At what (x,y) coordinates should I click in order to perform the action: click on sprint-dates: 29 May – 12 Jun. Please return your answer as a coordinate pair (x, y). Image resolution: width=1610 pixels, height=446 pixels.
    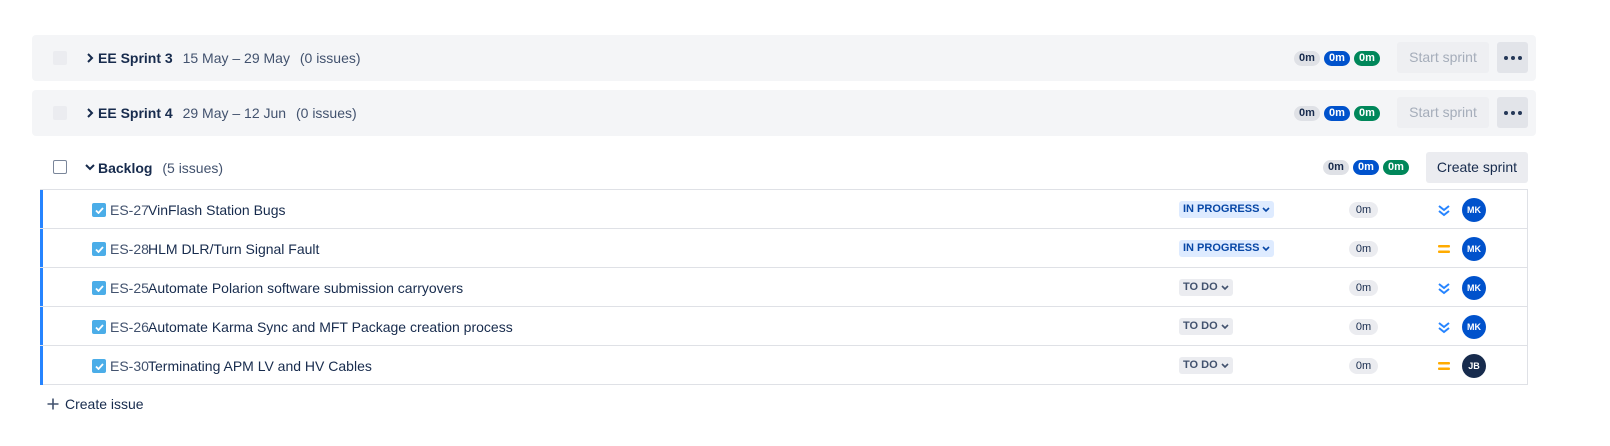
    Looking at the image, I should click on (234, 113).